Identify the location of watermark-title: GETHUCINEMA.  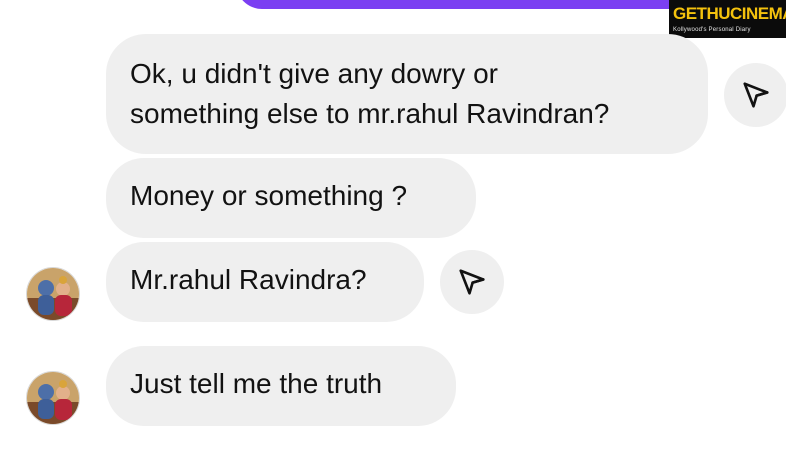
(729, 13).